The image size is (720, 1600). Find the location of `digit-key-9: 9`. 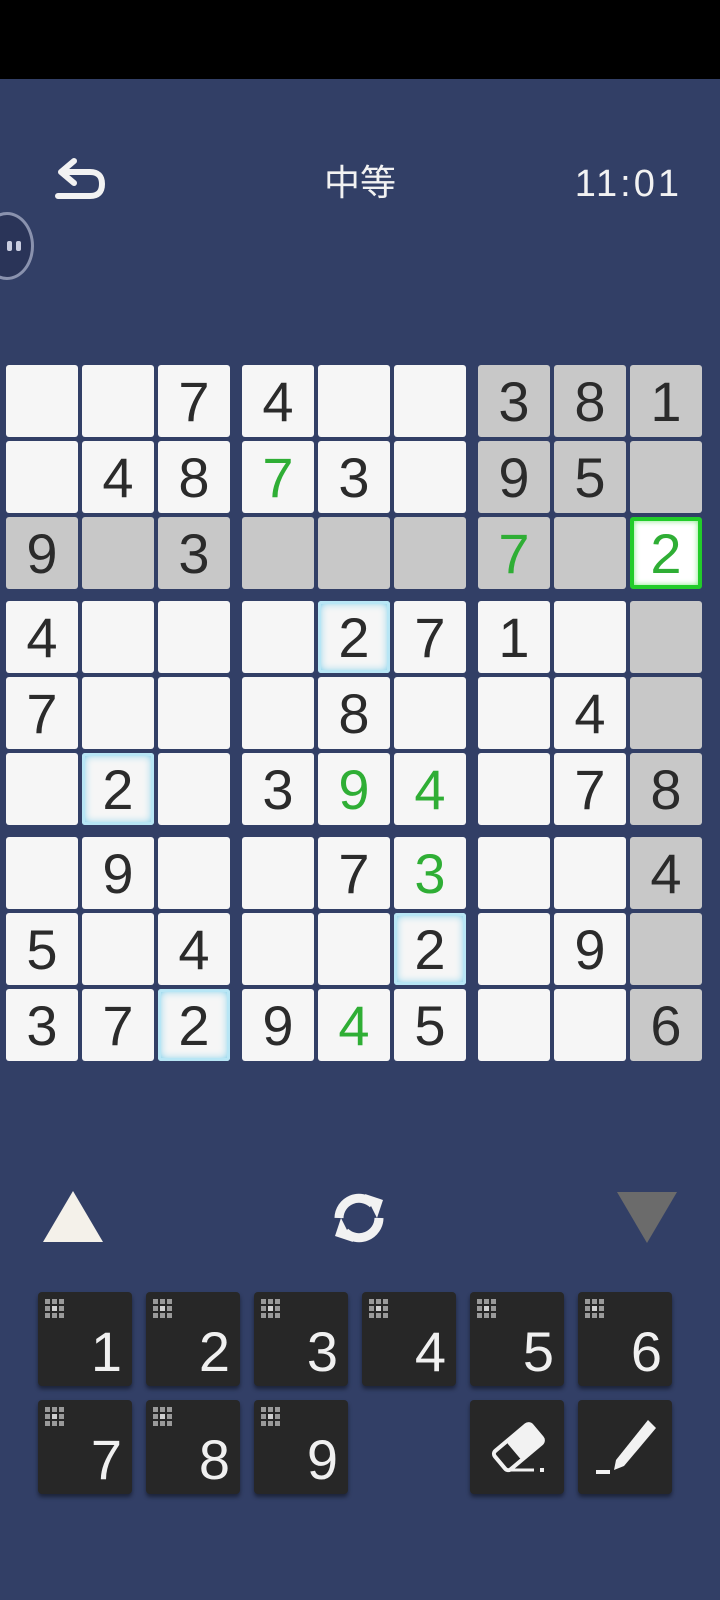

digit-key-9: 9 is located at coordinates (301, 1447).